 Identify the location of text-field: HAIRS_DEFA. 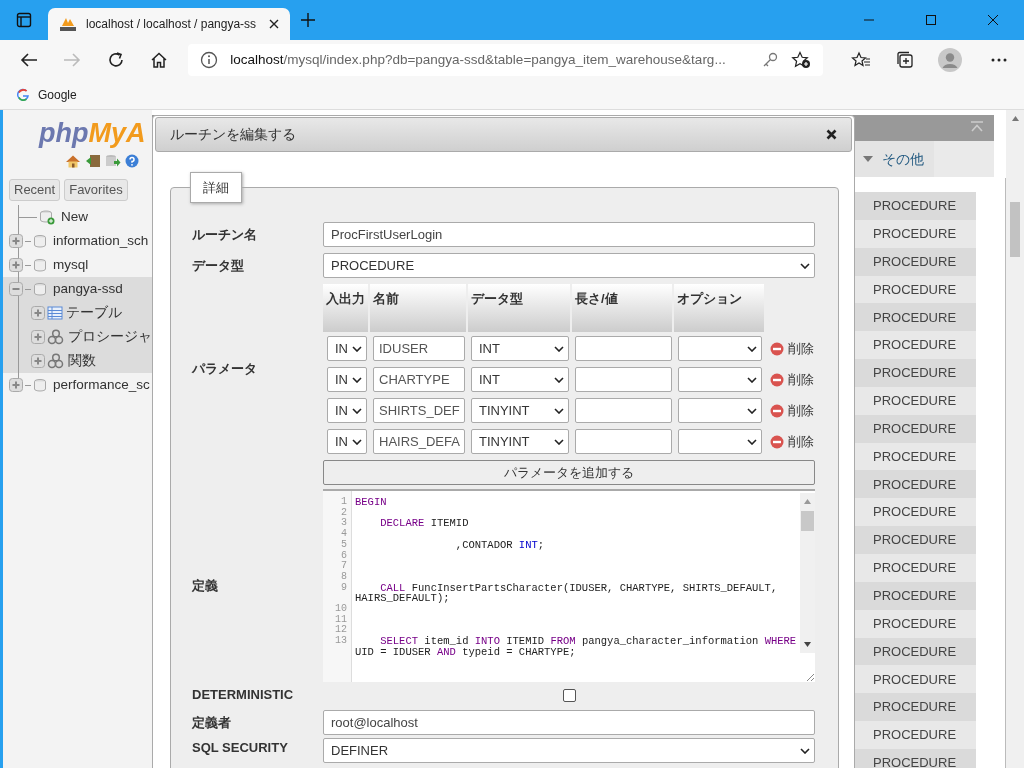
(419, 441).